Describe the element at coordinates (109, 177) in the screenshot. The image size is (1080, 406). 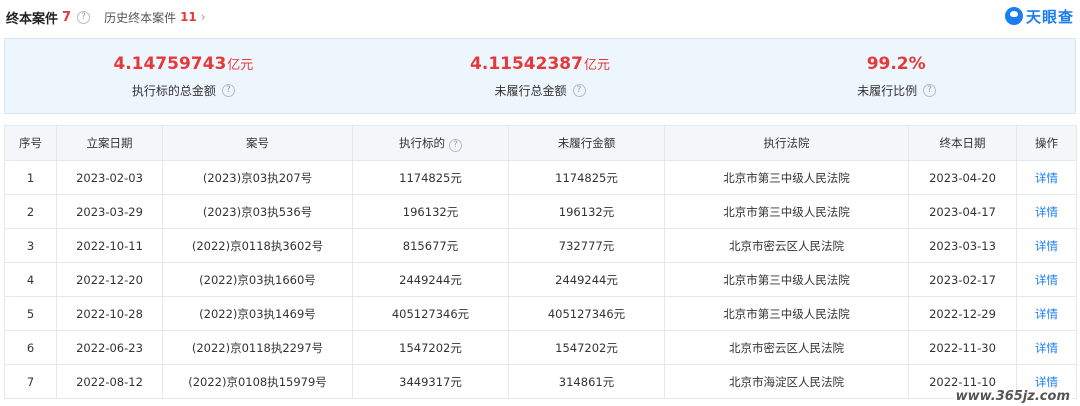
I see `cell-filing-date: 2023-02-03` at that location.